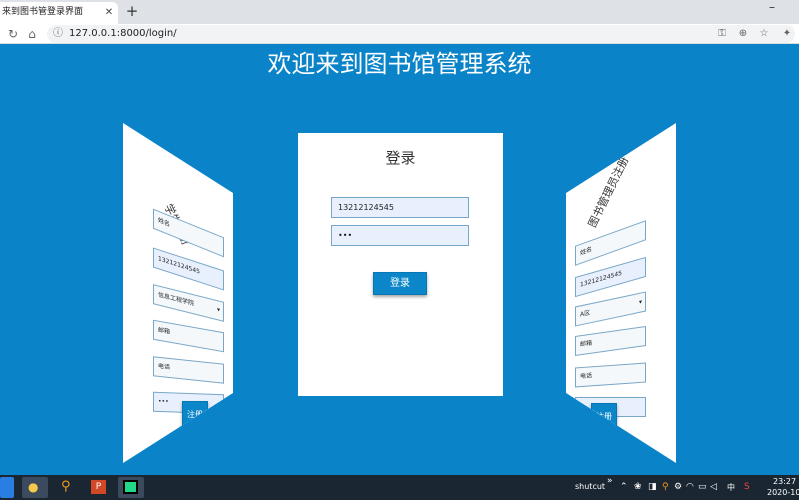 The image size is (799, 500). Describe the element at coordinates (713, 487) in the screenshot. I see `volume-icon: ◁` at that location.